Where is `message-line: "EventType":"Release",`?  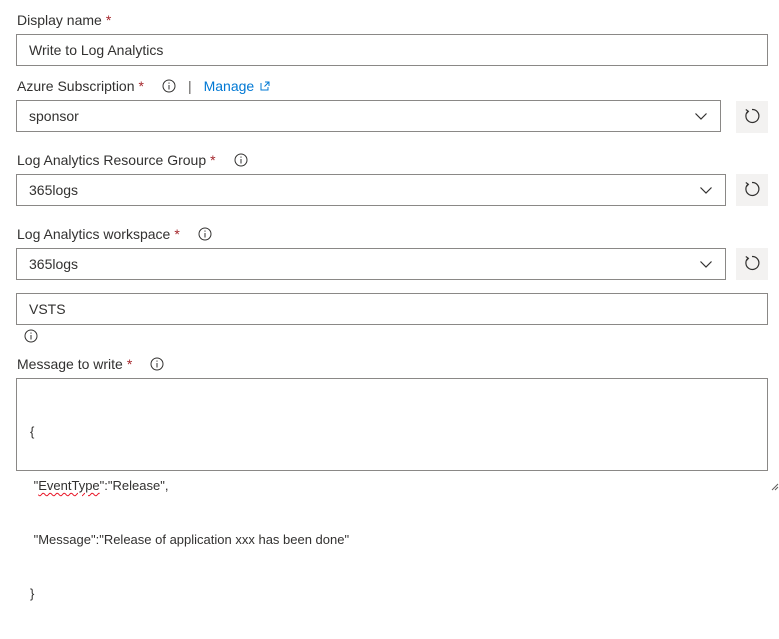
message-line: "EventType":"Release", is located at coordinates (398, 486).